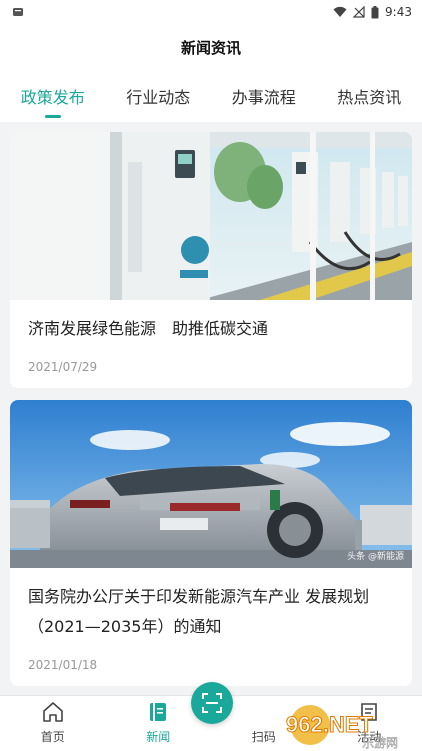 The image size is (422, 751). What do you see at coordinates (148, 328) in the screenshot?
I see `news-title: 济南发展绿色能源 助推低碳交通` at bounding box center [148, 328].